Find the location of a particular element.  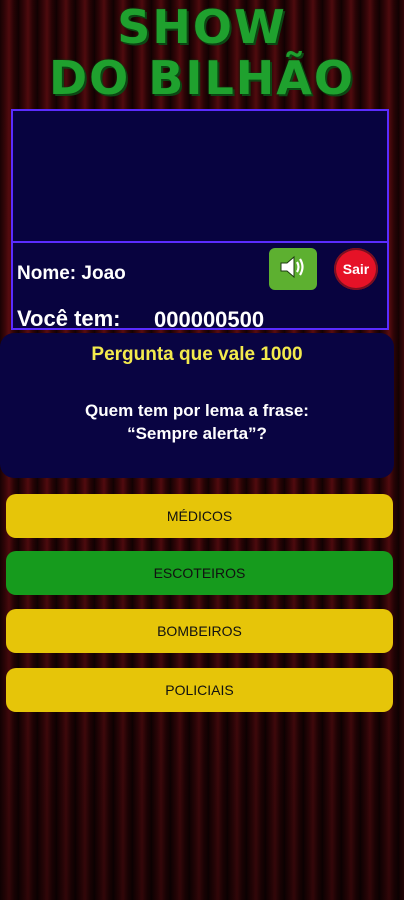

answer-label: POLICIAIS is located at coordinates (199, 690).